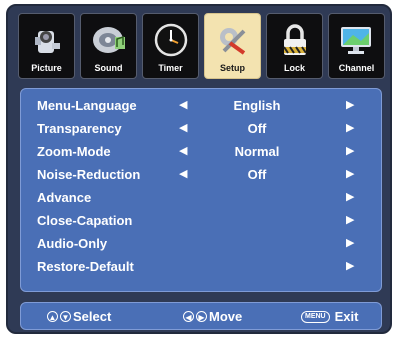  I want to click on menu-item-zoom-mode: Zoom-Mode ◀ Normal ▶, so click(201, 152).